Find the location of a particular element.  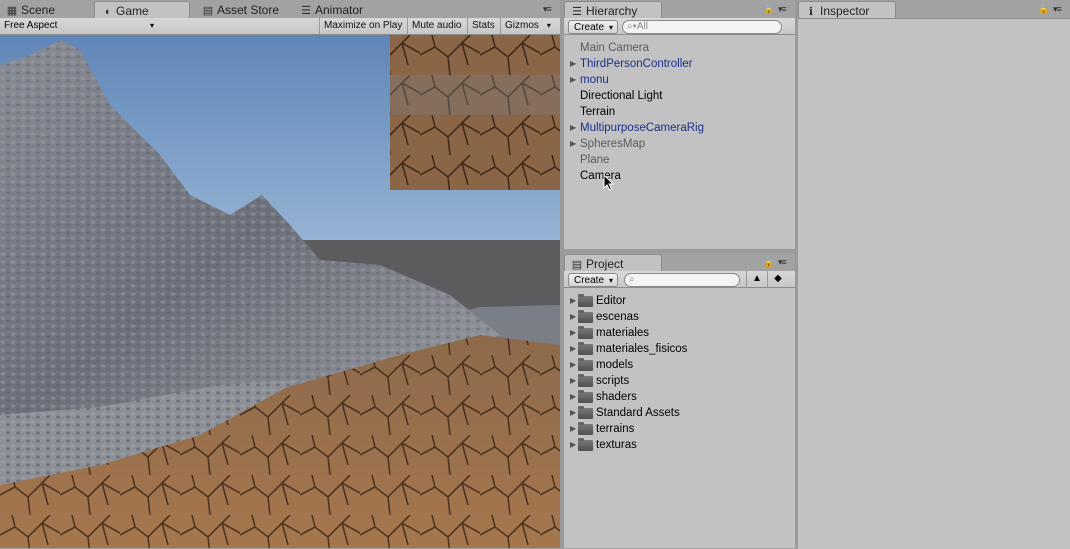

project-folder: ▶ texturas is located at coordinates (679, 445).